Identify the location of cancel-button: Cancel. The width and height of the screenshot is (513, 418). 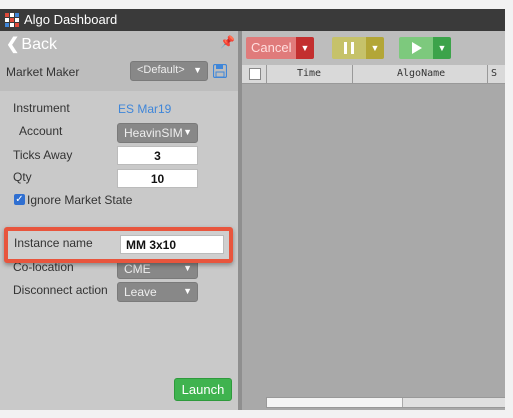
(271, 48).